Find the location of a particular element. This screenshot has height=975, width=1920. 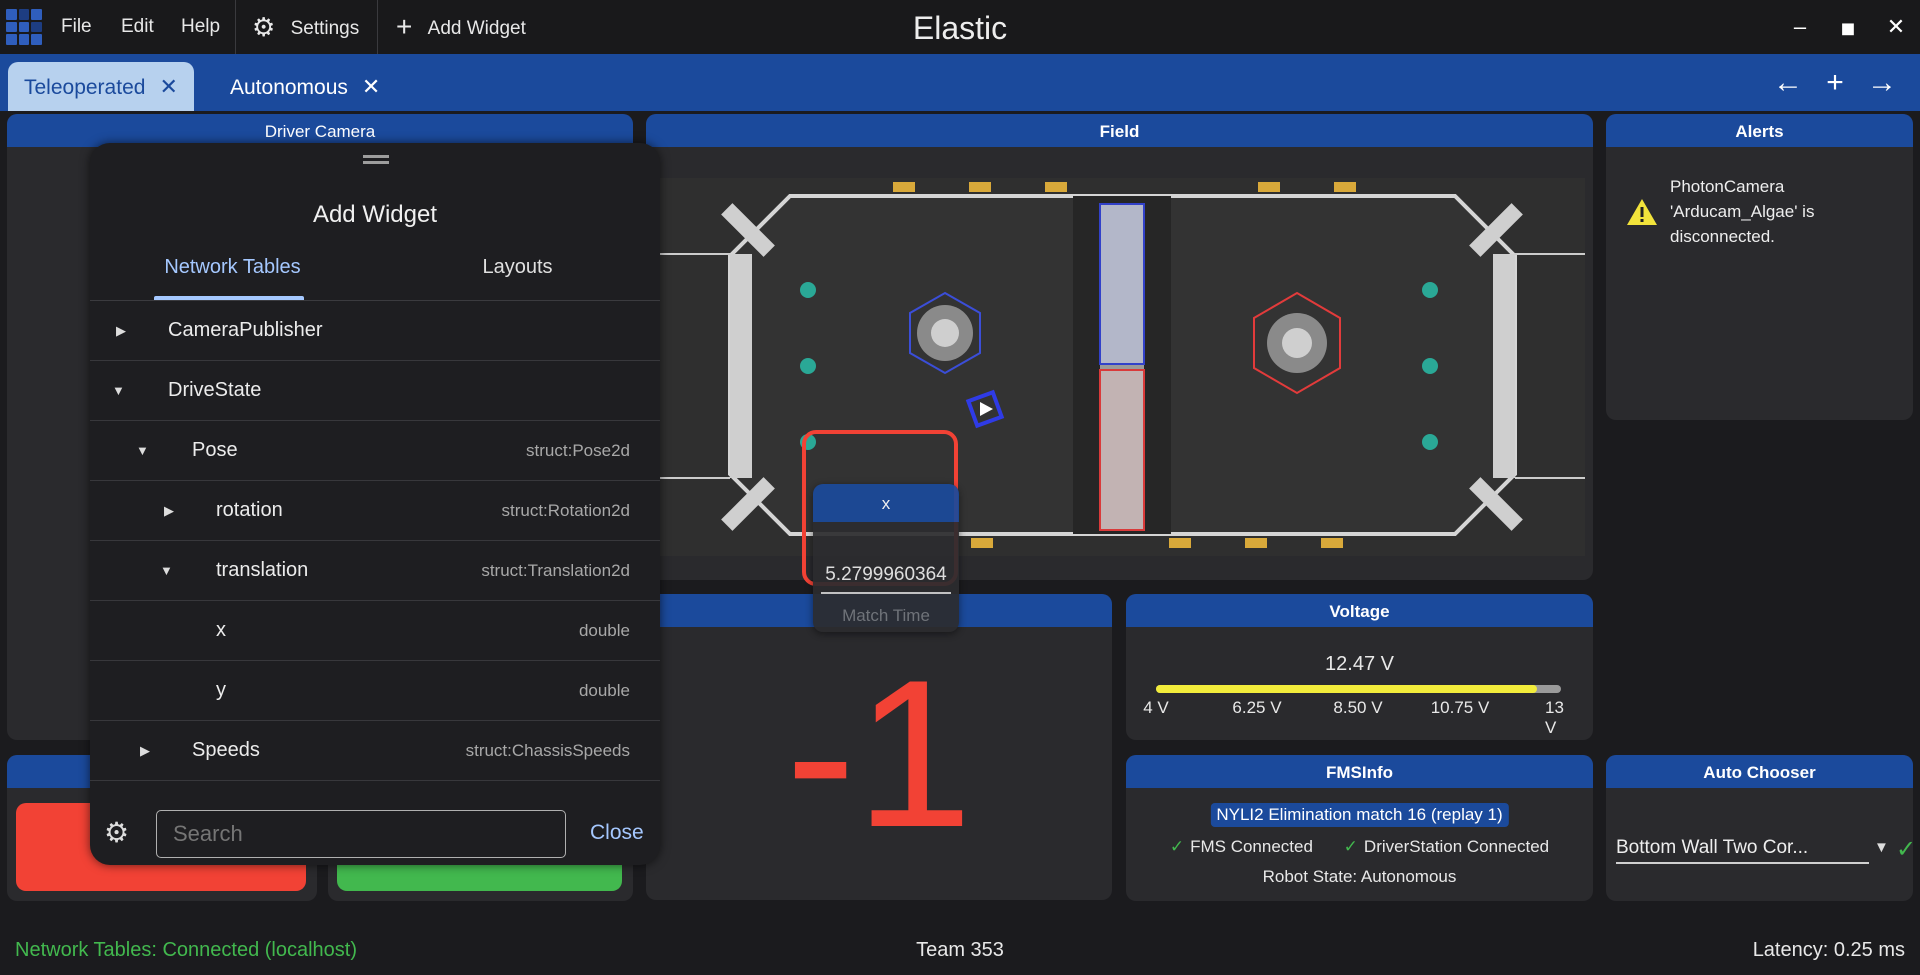

voltage-bar-track is located at coordinates (1358, 689).